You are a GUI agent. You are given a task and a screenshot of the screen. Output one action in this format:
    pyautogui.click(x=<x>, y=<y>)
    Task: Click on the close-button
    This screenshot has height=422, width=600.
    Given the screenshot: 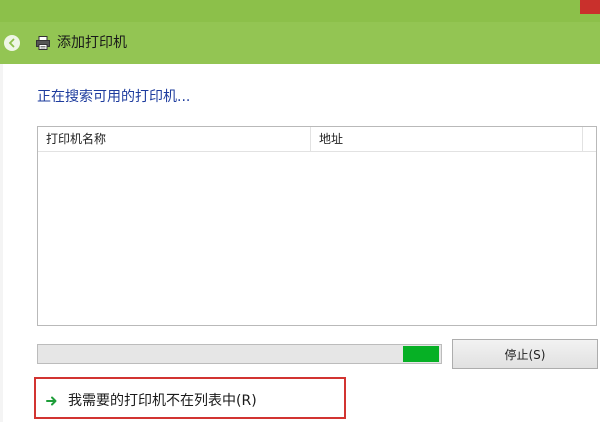 What is the action you would take?
    pyautogui.click(x=590, y=7)
    